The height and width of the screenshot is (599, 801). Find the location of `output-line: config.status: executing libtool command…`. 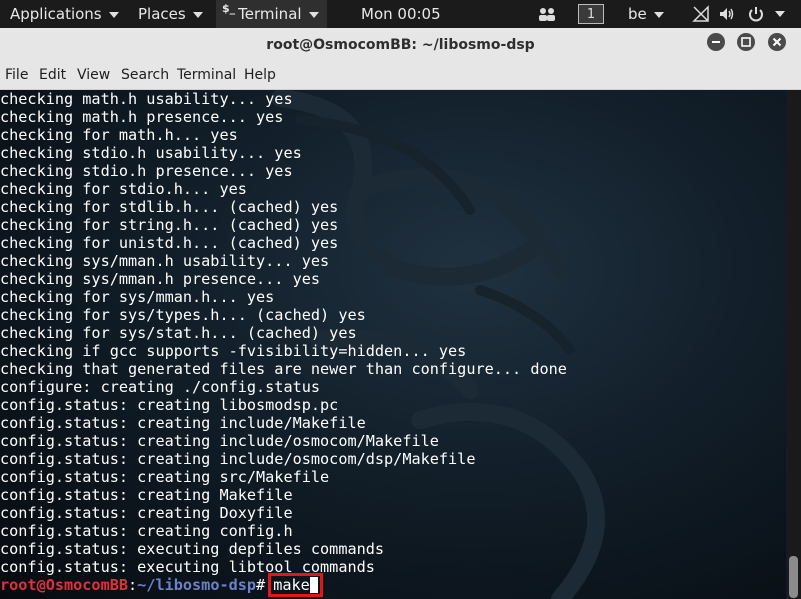

output-line: config.status: executing libtool command… is located at coordinates (187, 567).